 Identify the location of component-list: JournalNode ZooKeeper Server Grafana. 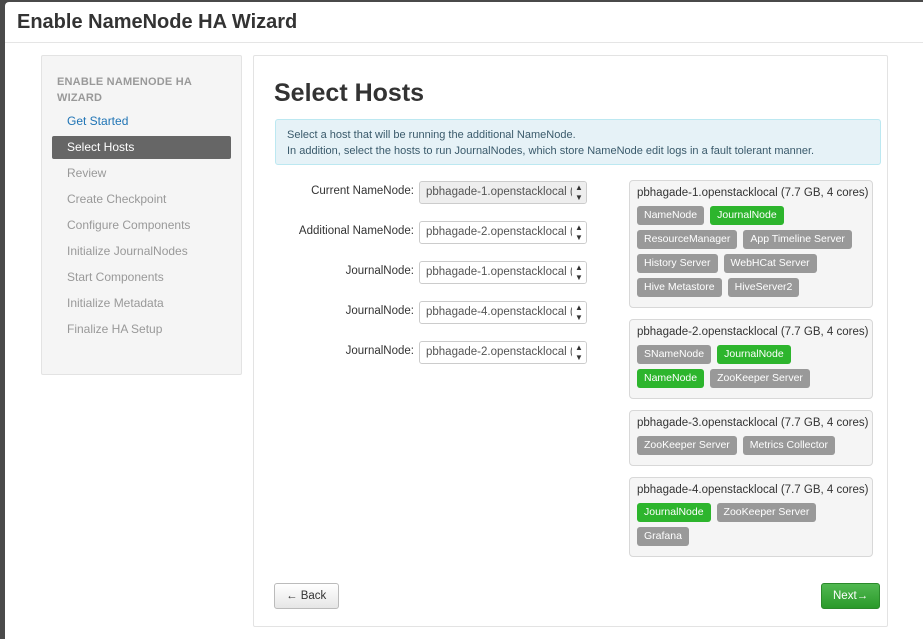
(751, 527).